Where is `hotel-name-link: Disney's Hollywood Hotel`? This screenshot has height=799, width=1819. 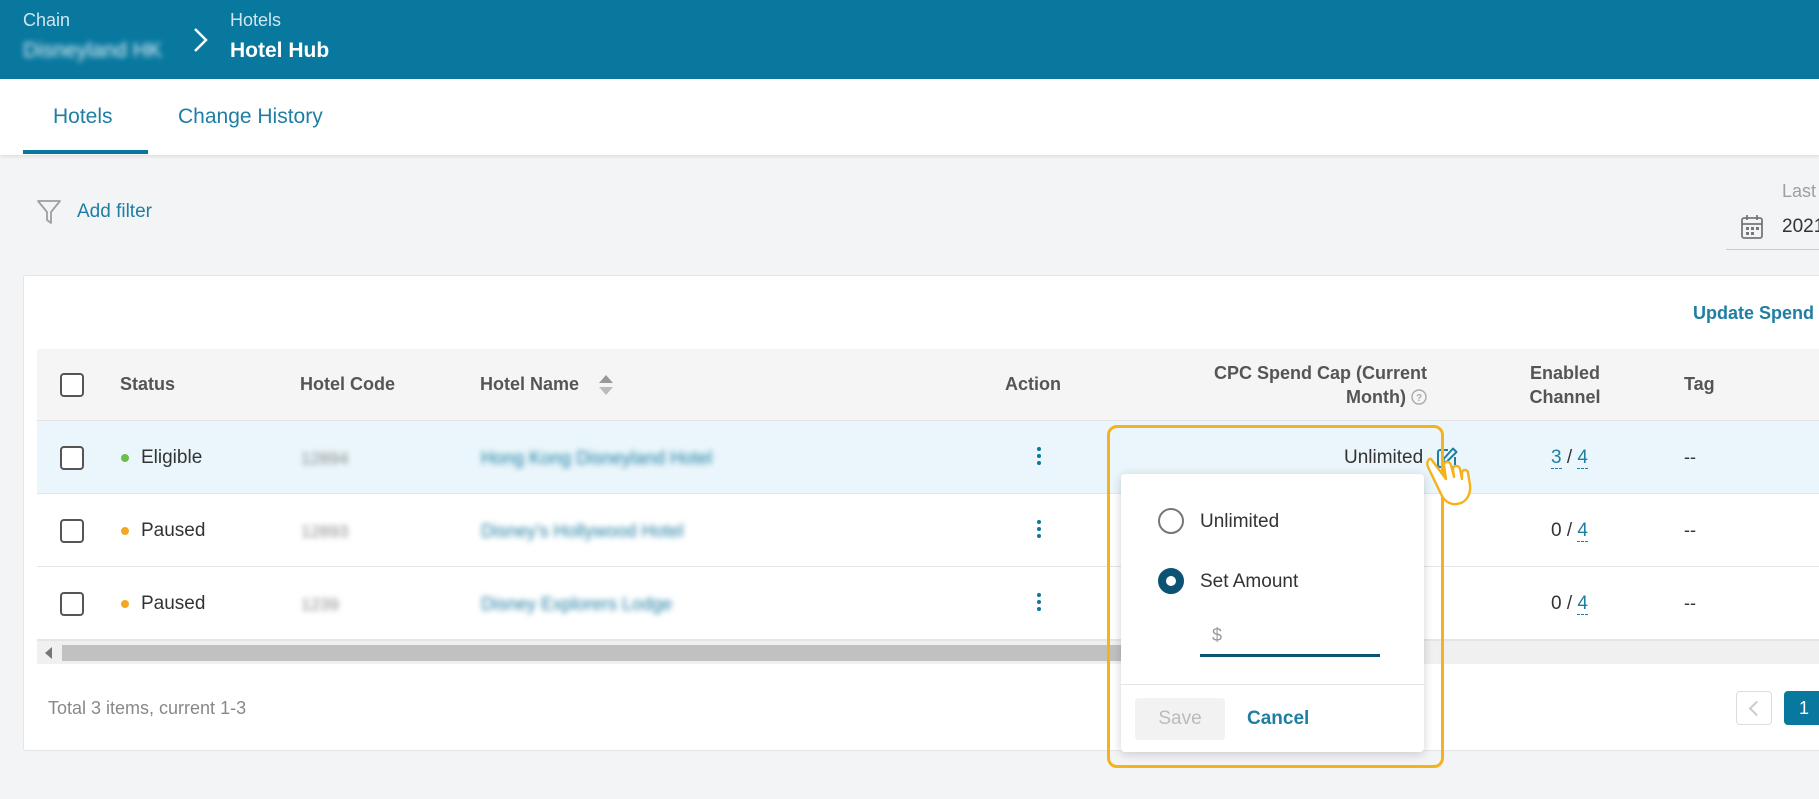
hotel-name-link: Disney's Hollywood Hotel is located at coordinates (582, 531).